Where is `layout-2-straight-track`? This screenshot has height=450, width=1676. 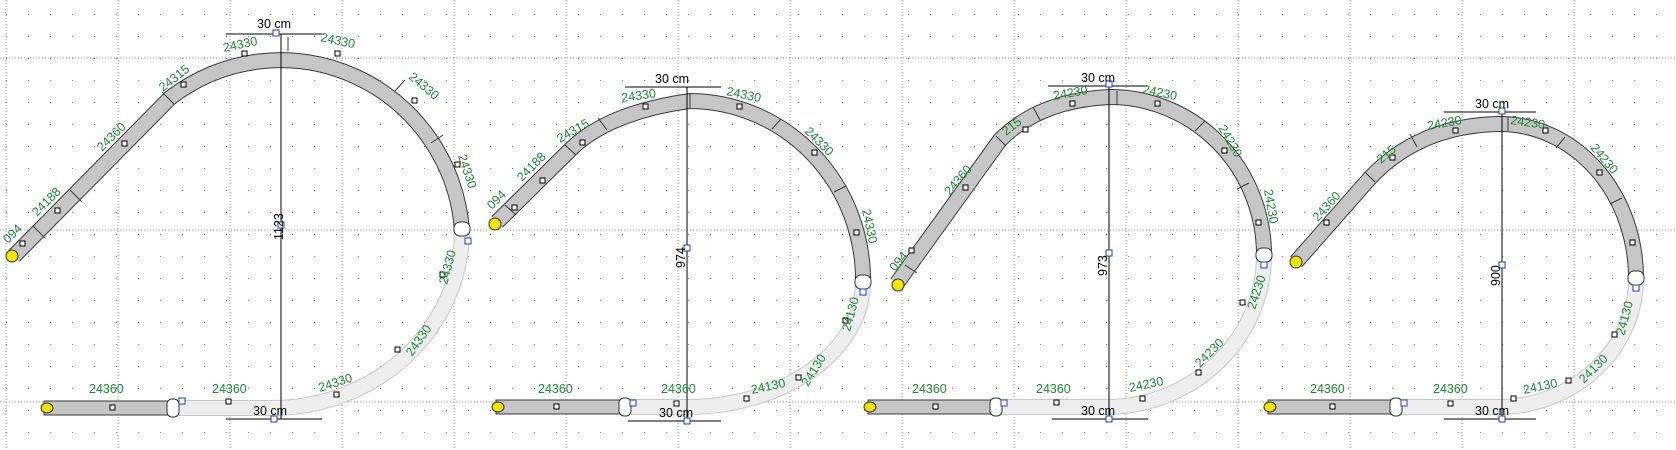 layout-2-straight-track is located at coordinates (561, 407).